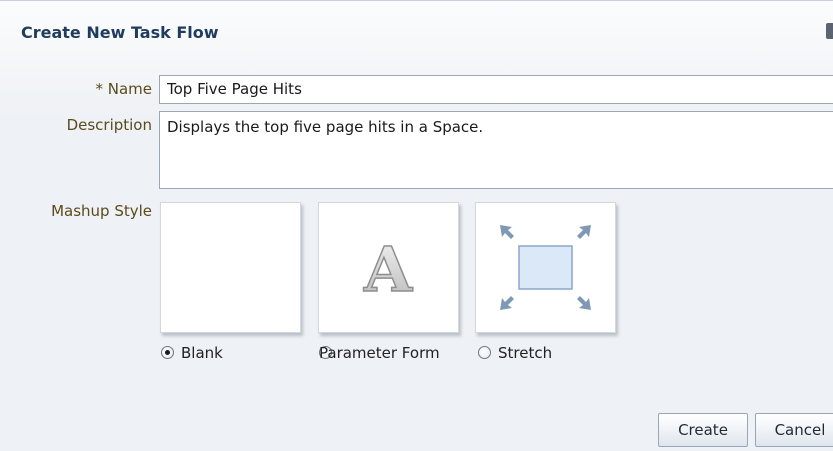 The width and height of the screenshot is (833, 451). I want to click on letter-a-icon: A, so click(388, 269).